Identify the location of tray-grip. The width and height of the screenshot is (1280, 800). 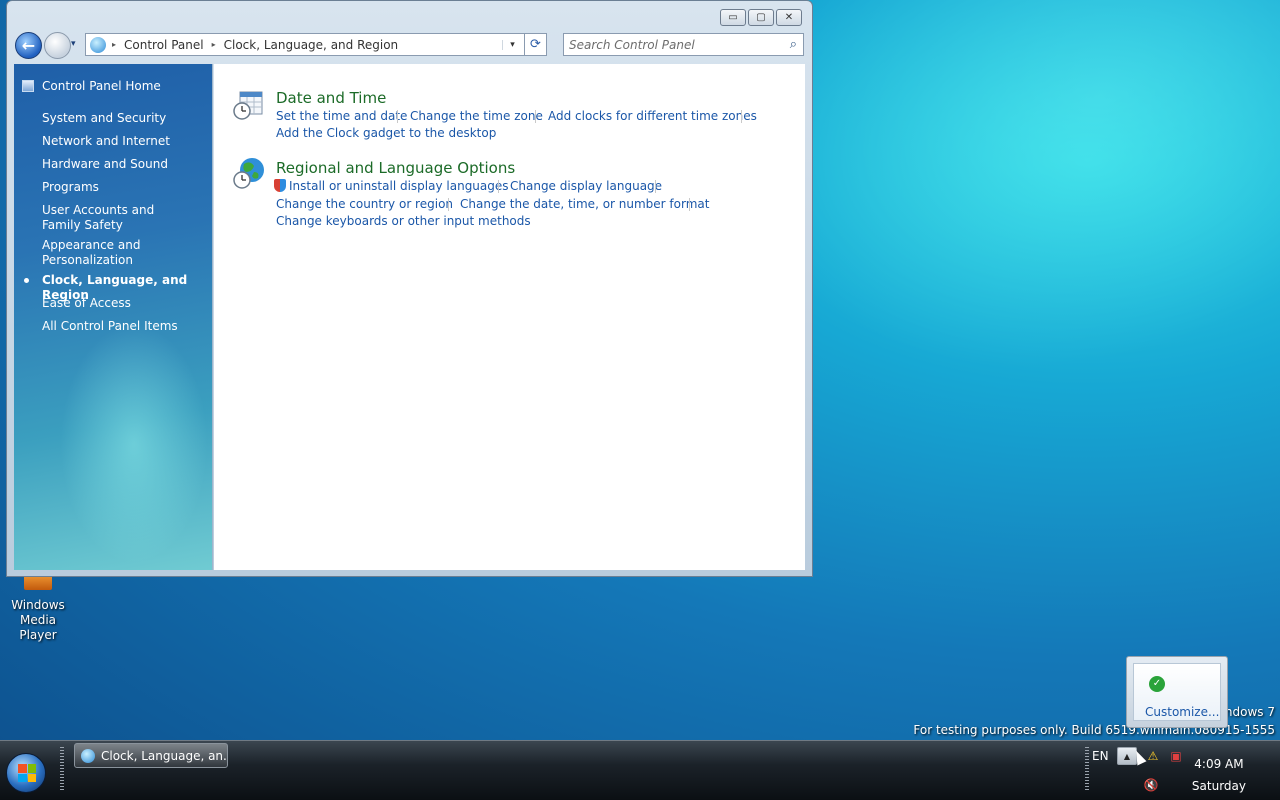
(1087, 769).